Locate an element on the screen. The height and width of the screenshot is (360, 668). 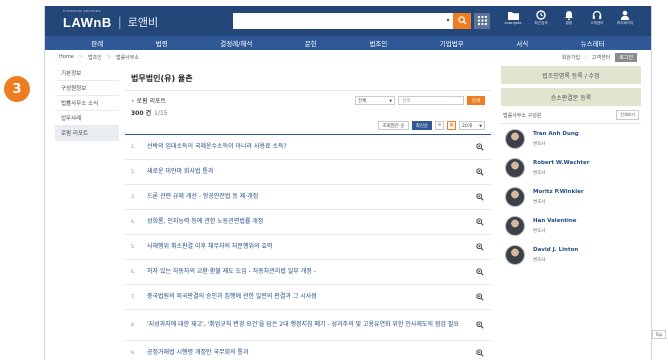
register-winning-judgment-button: 승소판결문 등록 is located at coordinates (571, 97).